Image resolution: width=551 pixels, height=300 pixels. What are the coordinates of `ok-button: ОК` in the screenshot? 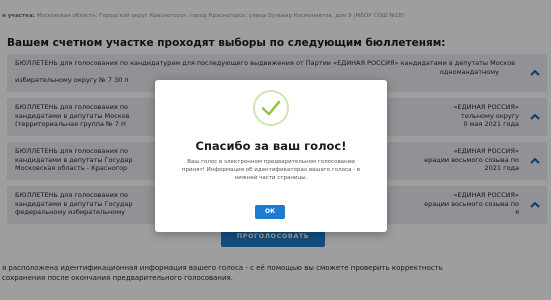 It's located at (270, 212).